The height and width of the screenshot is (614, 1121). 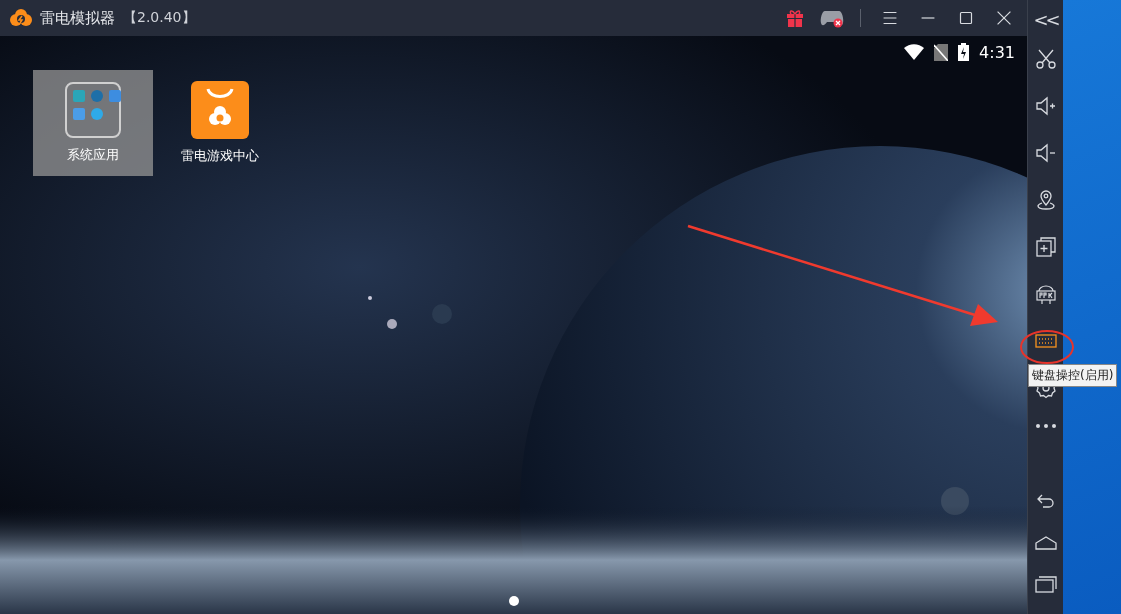 What do you see at coordinates (1045, 19) in the screenshot?
I see `collapse-button: <<` at bounding box center [1045, 19].